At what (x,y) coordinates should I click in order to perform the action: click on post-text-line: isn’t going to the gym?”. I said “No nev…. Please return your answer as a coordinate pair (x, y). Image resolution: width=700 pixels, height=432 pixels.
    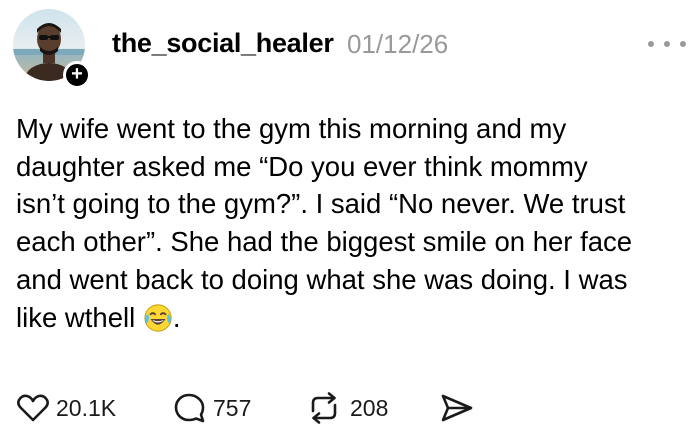
    Looking at the image, I should click on (321, 204).